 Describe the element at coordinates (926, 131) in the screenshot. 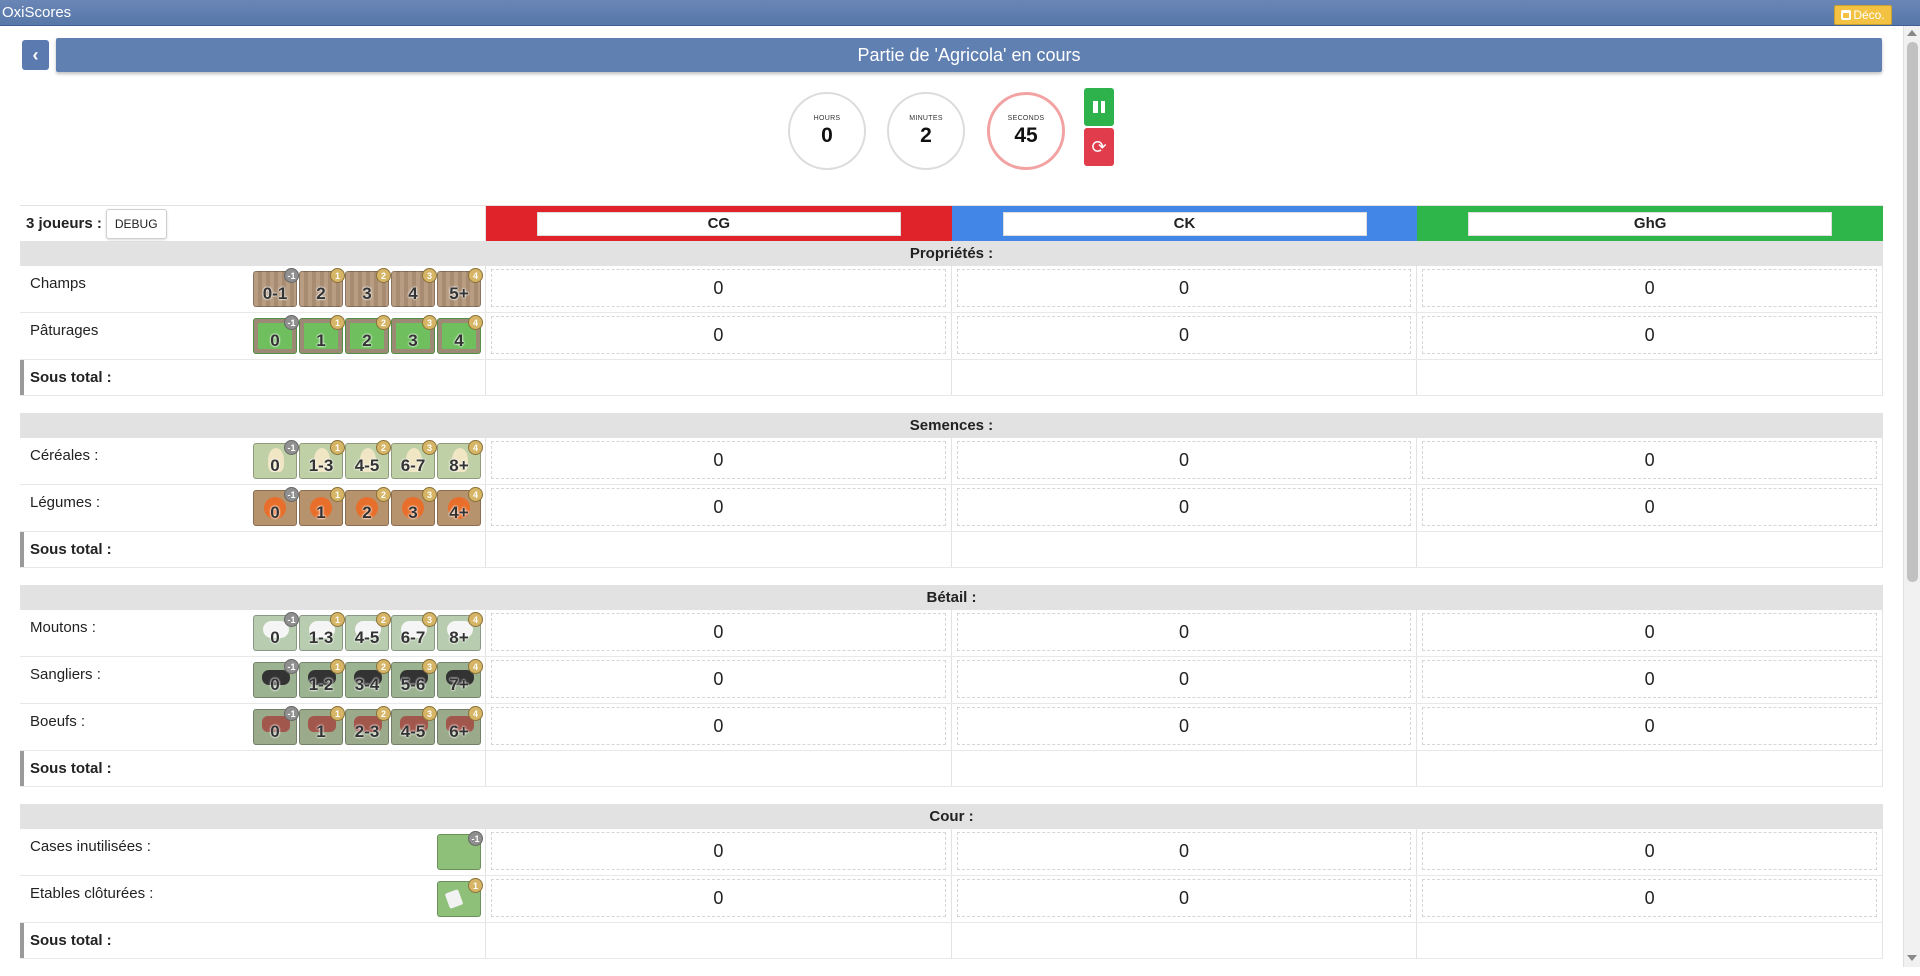

I see `timer-minutes: MINUTES 2` at that location.